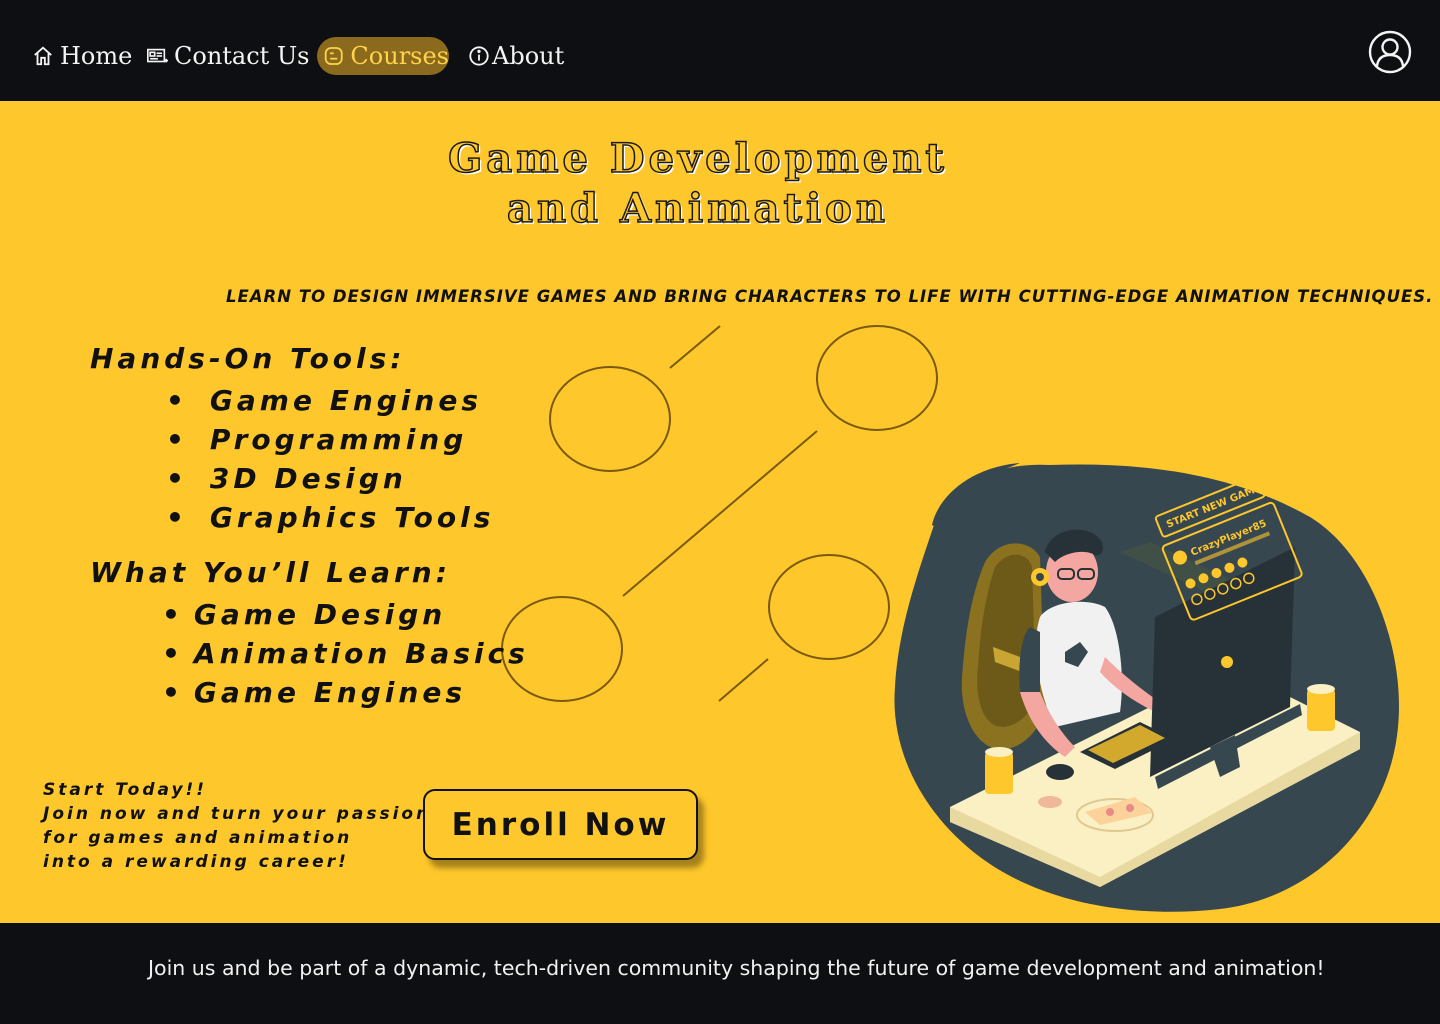 The height and width of the screenshot is (1024, 1440). What do you see at coordinates (528, 56) in the screenshot?
I see `nav-about-label: About` at bounding box center [528, 56].